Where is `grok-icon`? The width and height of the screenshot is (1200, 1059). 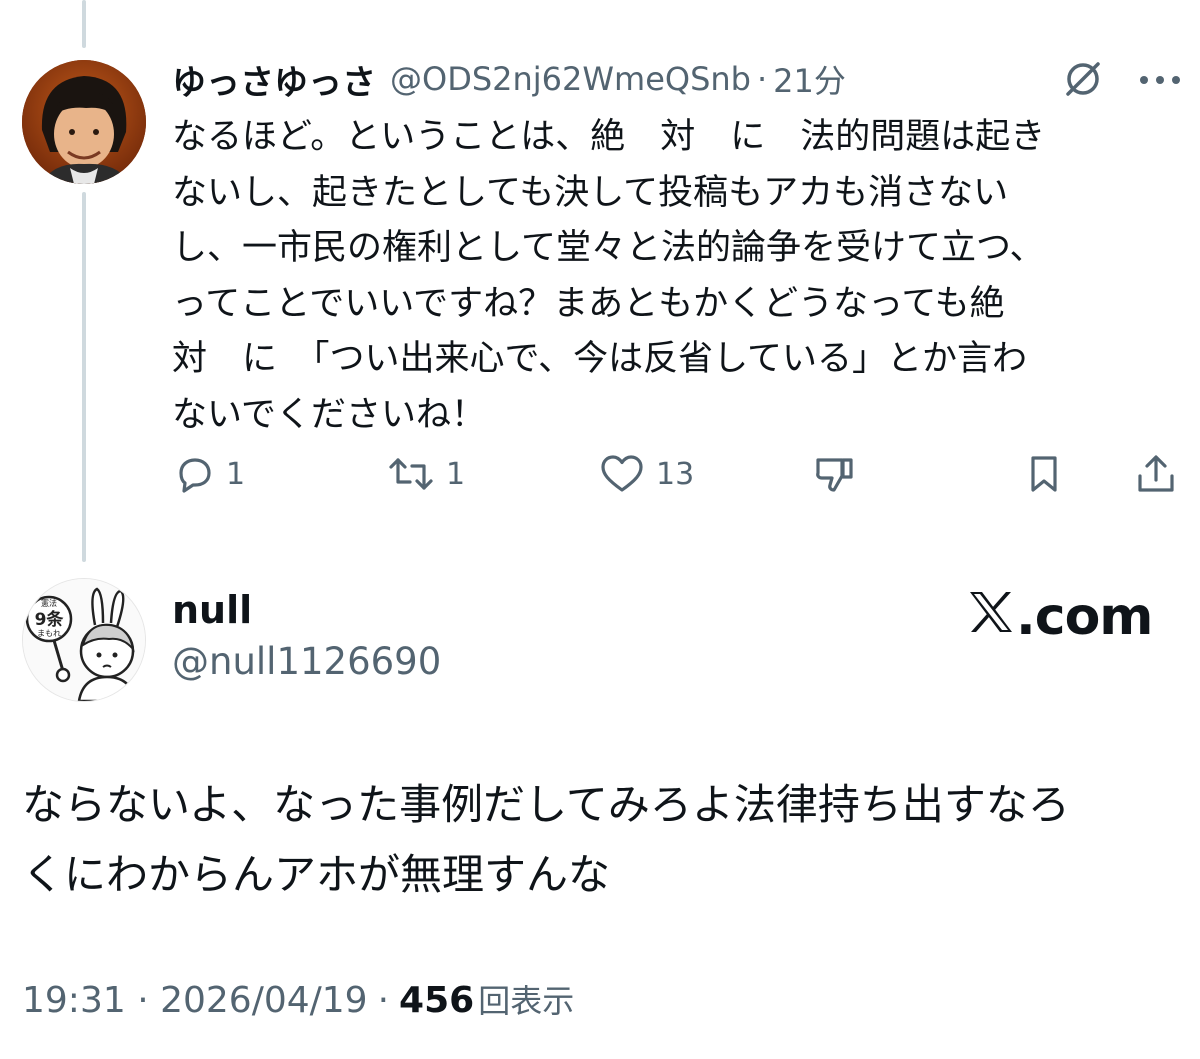
grok-icon is located at coordinates (1083, 81).